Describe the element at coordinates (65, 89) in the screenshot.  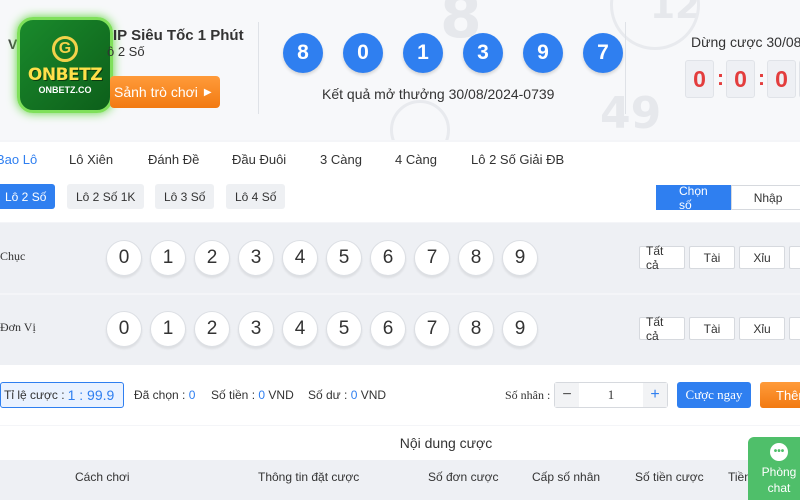
I see `logo-sub: ONBETZ.CO` at that location.